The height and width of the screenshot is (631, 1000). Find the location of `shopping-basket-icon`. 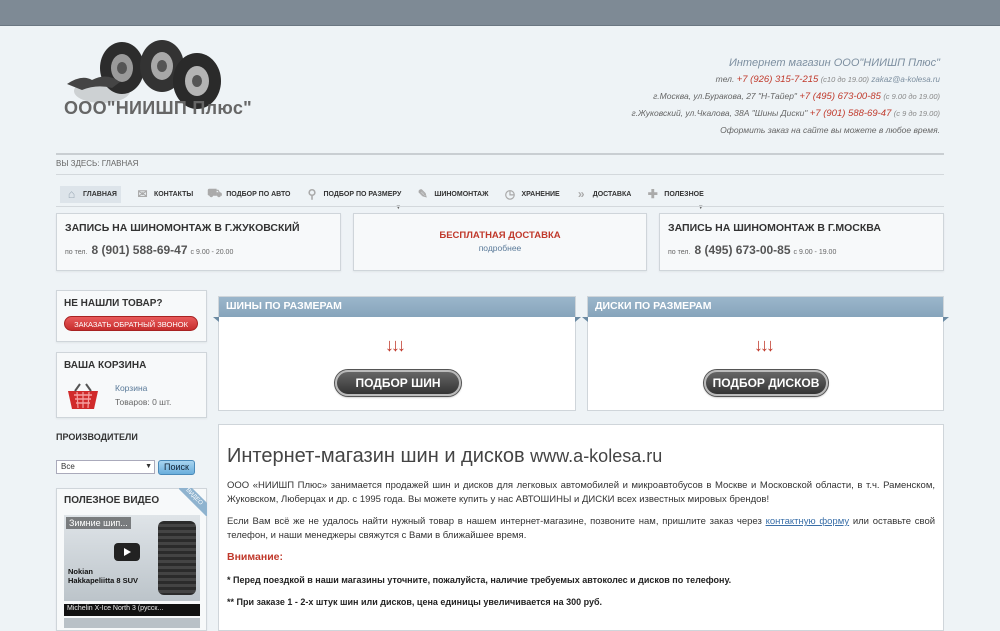

shopping-basket-icon is located at coordinates (83, 397).